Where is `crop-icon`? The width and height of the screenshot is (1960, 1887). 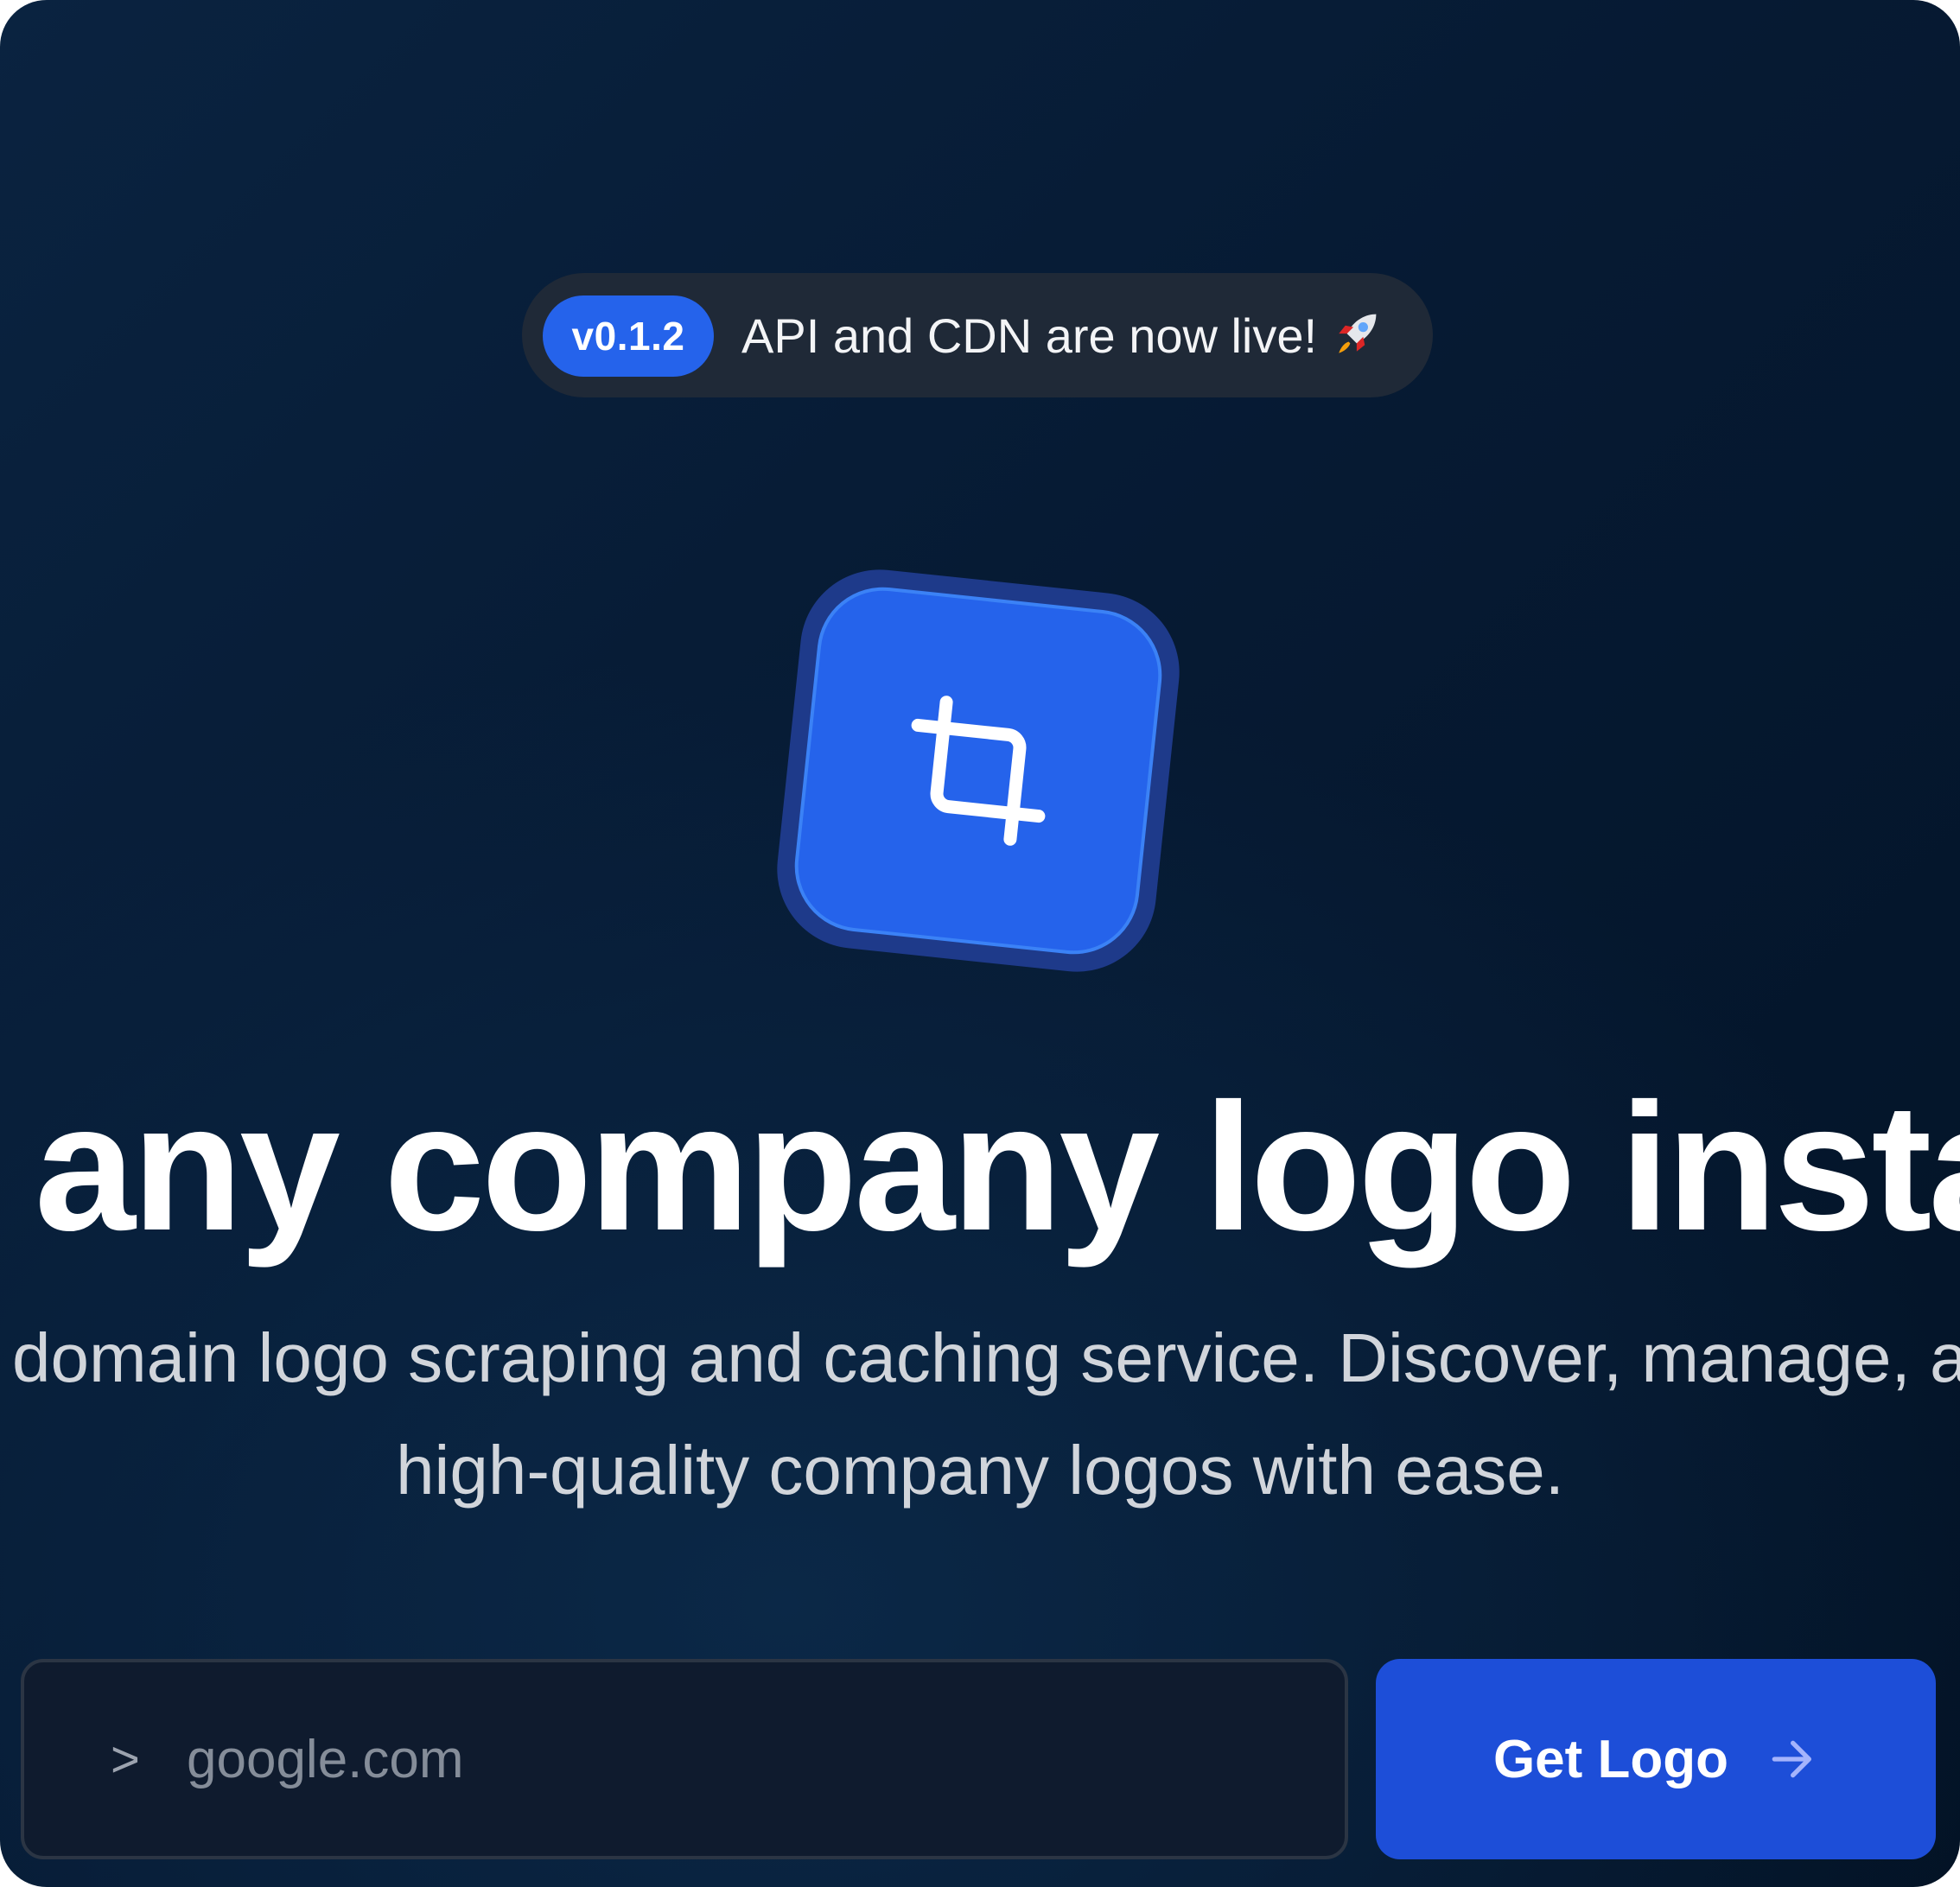 crop-icon is located at coordinates (978, 771).